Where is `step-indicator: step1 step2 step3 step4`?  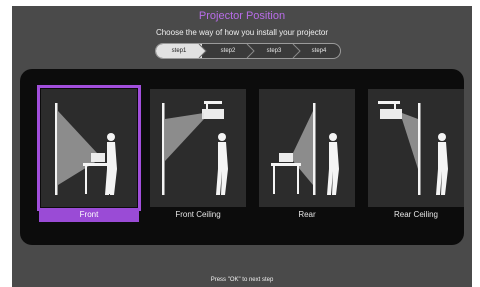
step-indicator: step1 step2 step3 step4 is located at coordinates (248, 51).